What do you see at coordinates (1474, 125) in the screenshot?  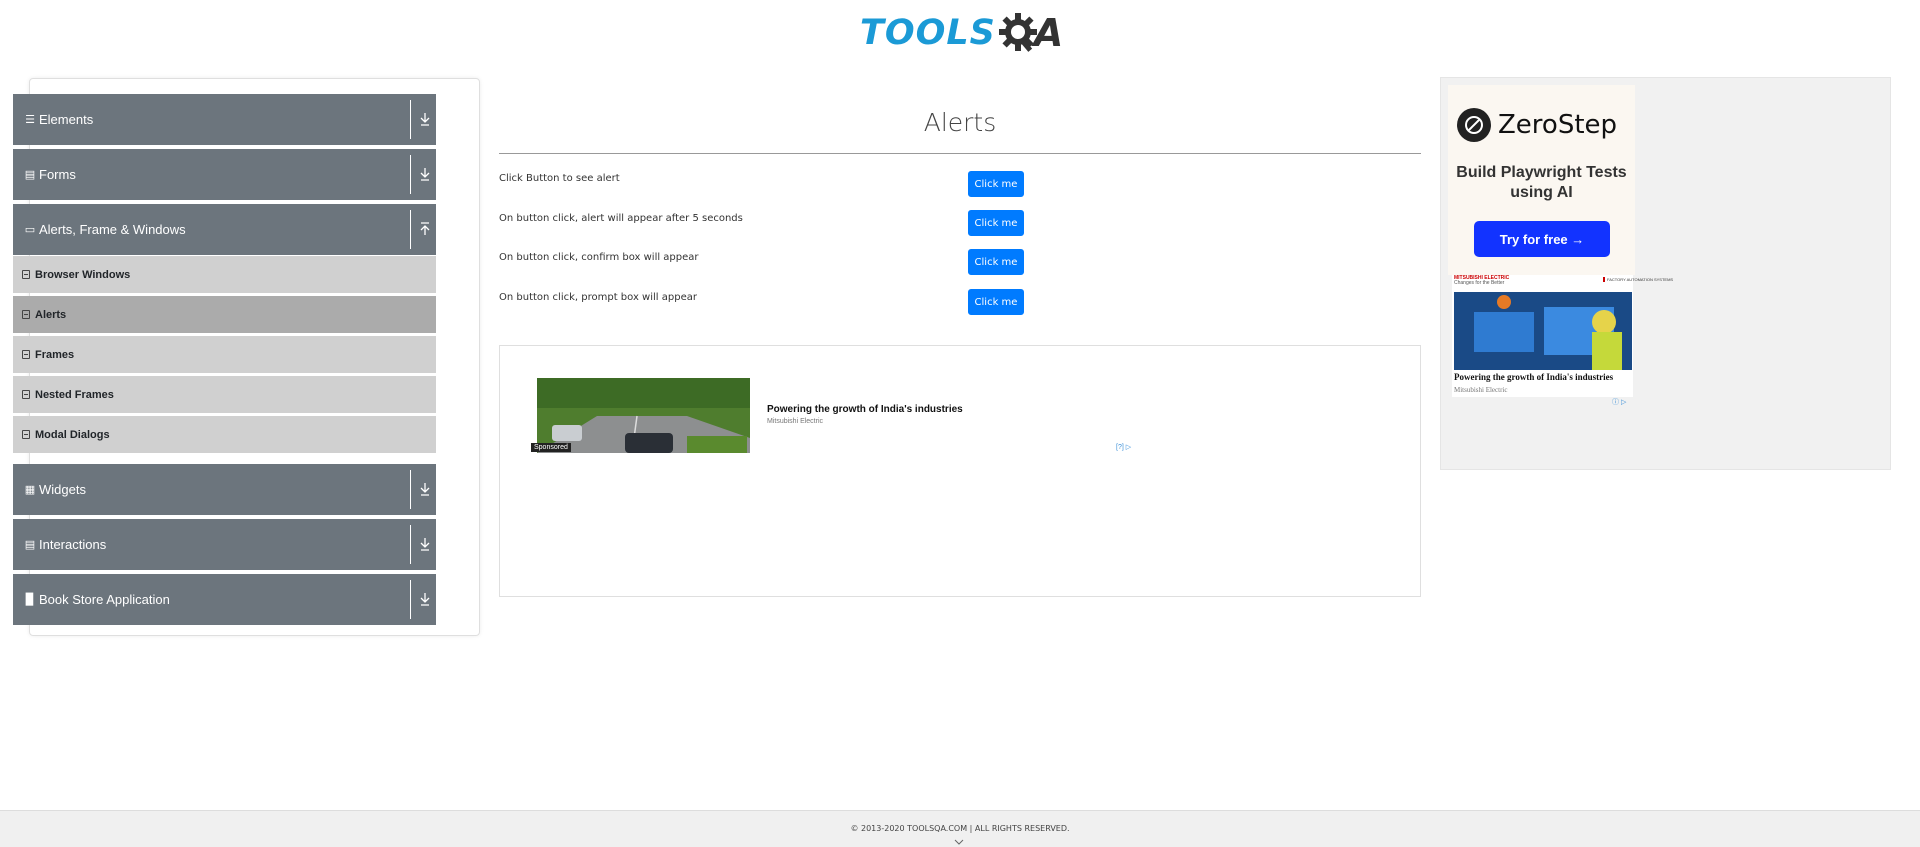 I see `zerostep-logo-icon` at bounding box center [1474, 125].